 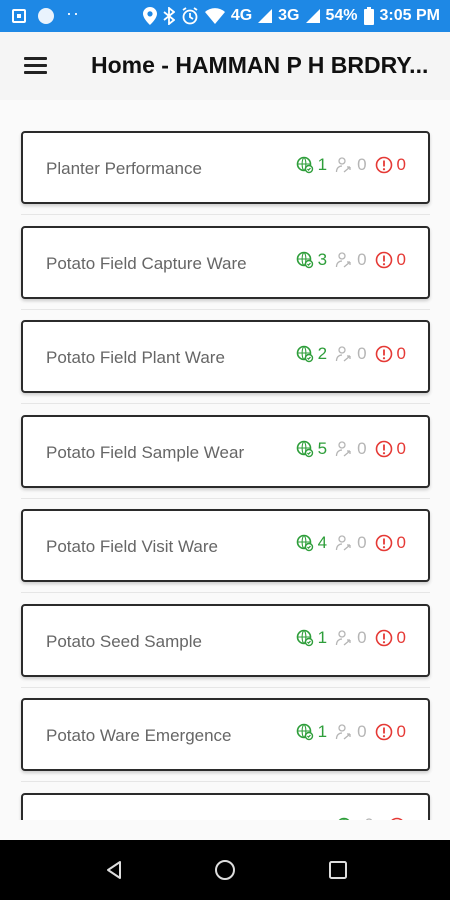 I want to click on recents-button, so click(x=338, y=870).